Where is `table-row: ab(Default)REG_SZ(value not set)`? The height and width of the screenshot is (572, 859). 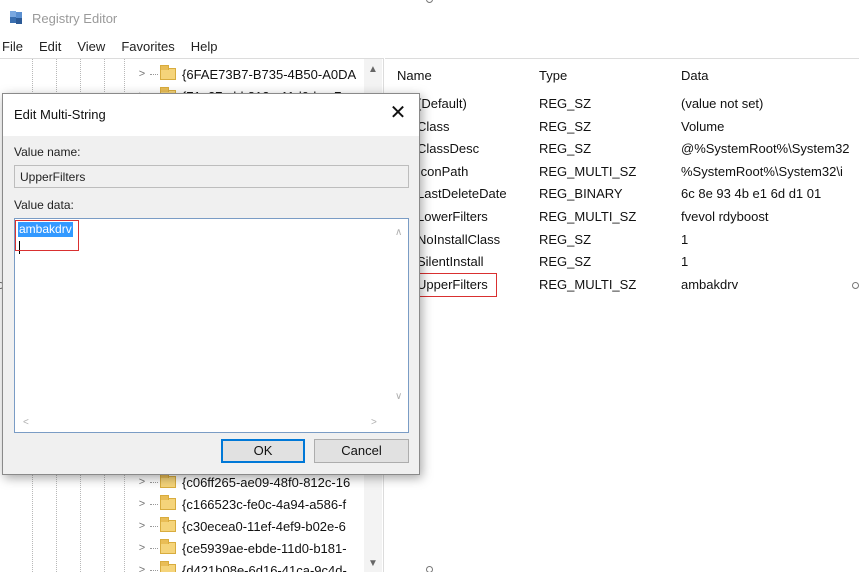 table-row: ab(Default)REG_SZ(value not set) is located at coordinates (622, 104).